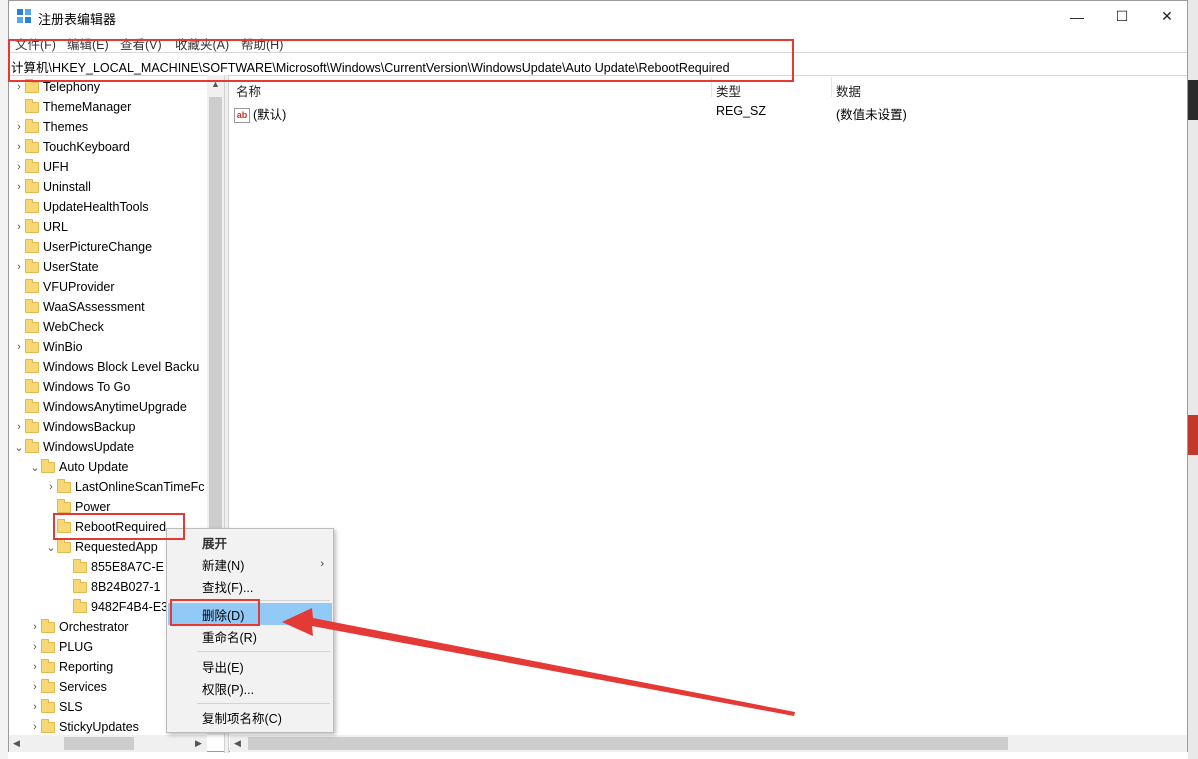 The width and height of the screenshot is (1198, 759). I want to click on tree-item: 9482F4B4-E3, so click(114, 607).